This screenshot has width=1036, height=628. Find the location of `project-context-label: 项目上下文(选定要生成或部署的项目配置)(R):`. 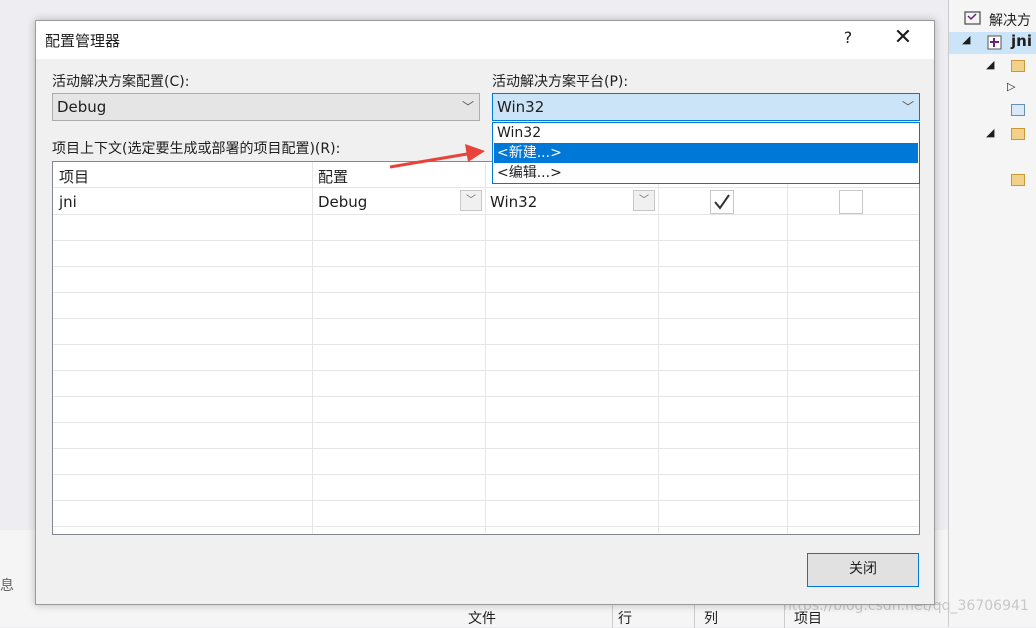

project-context-label: 项目上下文(选定要生成或部署的项目配置)(R): is located at coordinates (196, 149).